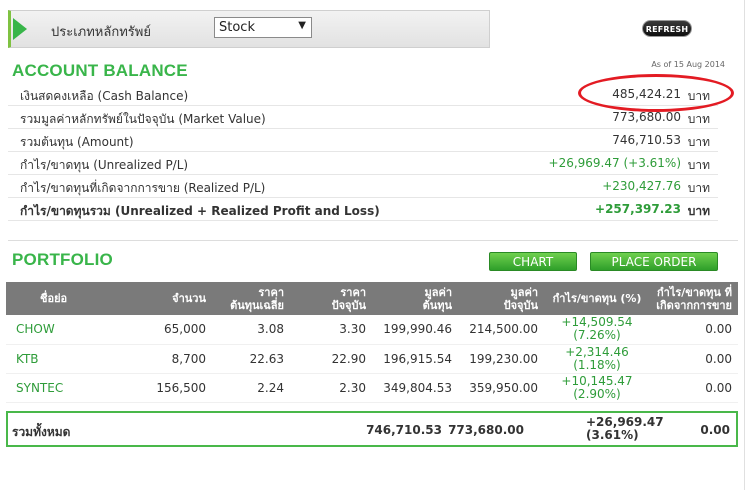 This screenshot has width=755, height=490. What do you see at coordinates (77, 142) in the screenshot?
I see `balance-label: รวมต้นทุน (Amount)` at bounding box center [77, 142].